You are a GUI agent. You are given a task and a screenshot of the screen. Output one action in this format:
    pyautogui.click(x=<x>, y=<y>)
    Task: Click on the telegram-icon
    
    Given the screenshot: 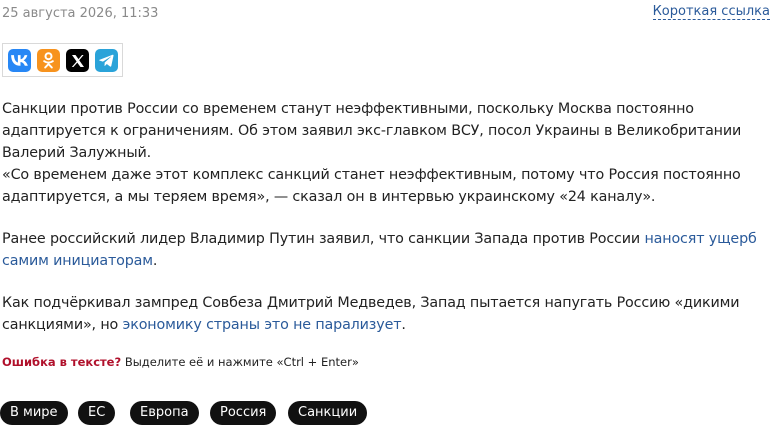 What is the action you would take?
    pyautogui.click(x=106, y=60)
    